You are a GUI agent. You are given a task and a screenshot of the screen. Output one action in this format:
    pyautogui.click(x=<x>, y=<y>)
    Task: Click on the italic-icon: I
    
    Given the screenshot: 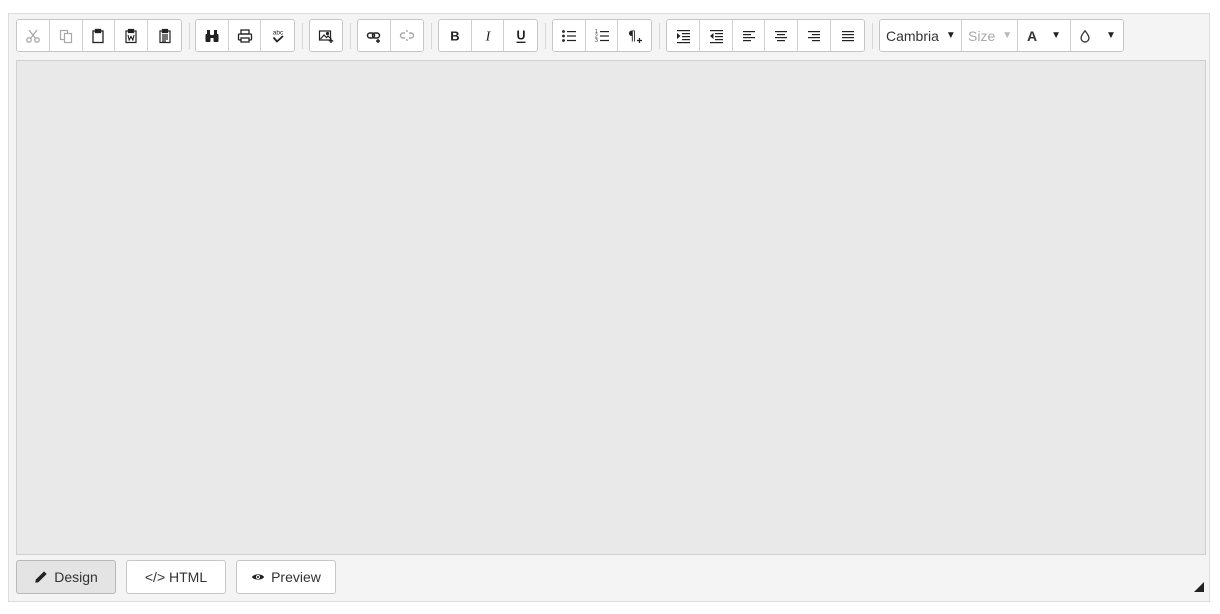 What is the action you would take?
    pyautogui.click(x=487, y=36)
    